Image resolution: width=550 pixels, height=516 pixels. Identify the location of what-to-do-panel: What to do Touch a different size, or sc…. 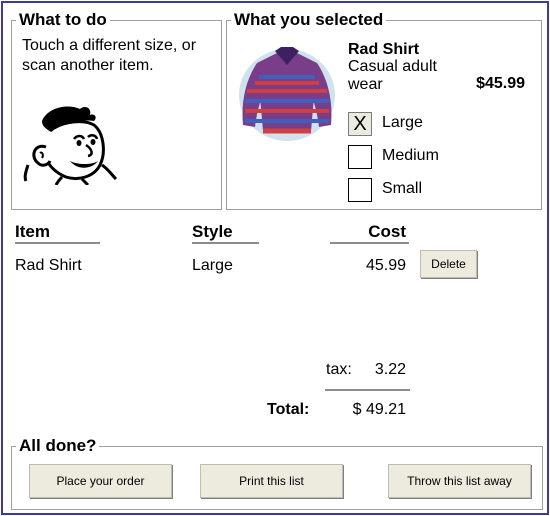
(116, 110).